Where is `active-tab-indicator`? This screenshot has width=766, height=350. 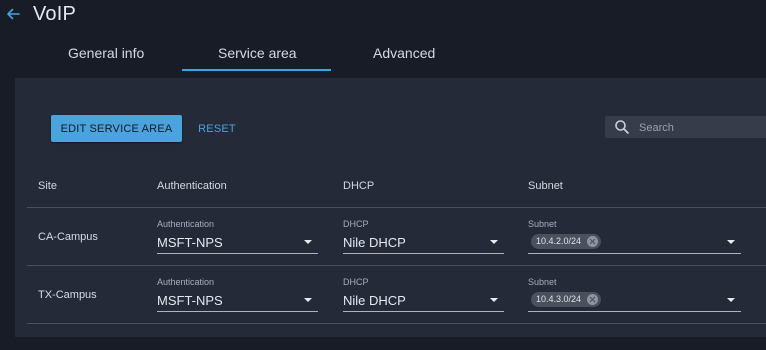
active-tab-indicator is located at coordinates (256, 70).